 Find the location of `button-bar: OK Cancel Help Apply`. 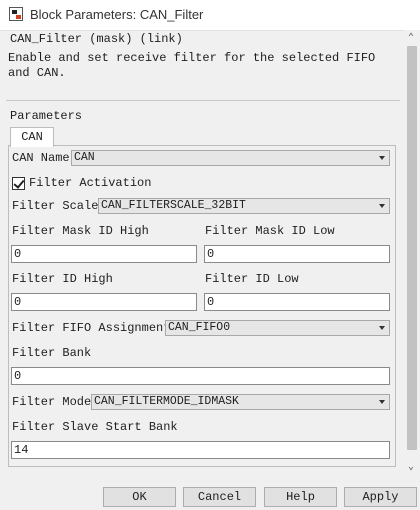

button-bar: OK Cancel Help Apply is located at coordinates (210, 494).